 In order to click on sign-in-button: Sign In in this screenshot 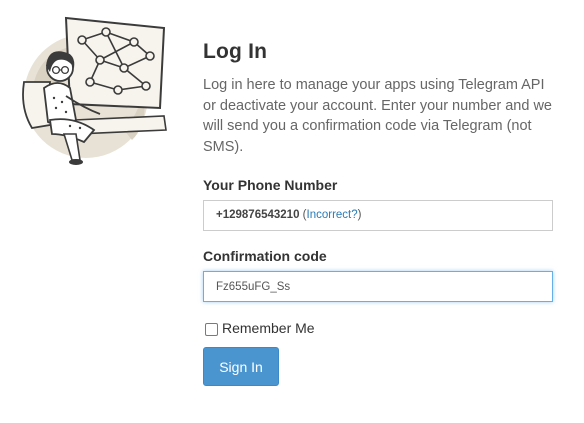, I will do `click(241, 366)`.